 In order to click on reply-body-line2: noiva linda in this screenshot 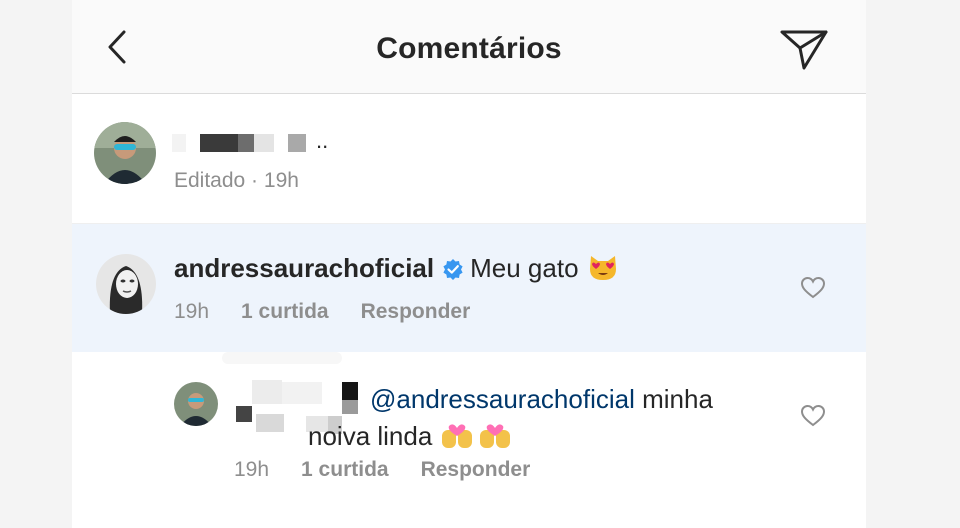, I will do `click(370, 436)`.